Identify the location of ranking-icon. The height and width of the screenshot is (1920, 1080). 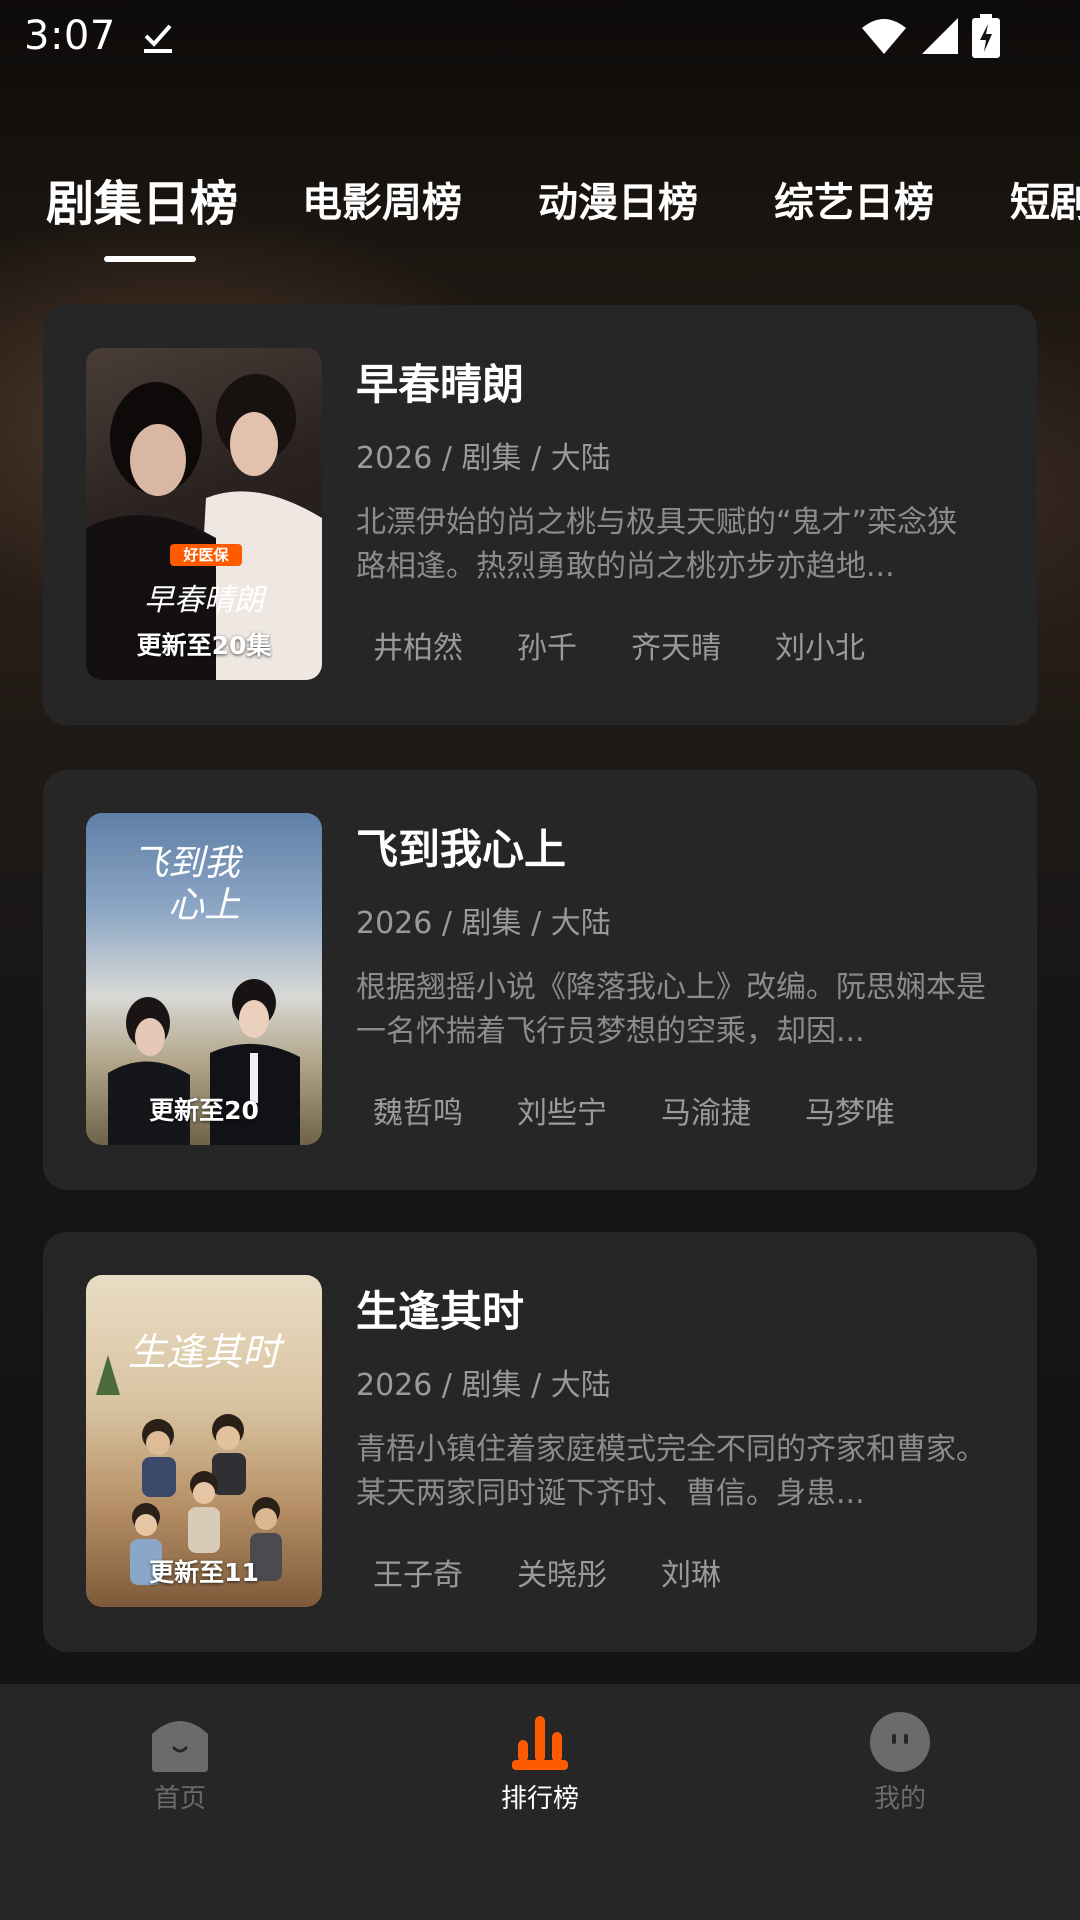
(540, 1743).